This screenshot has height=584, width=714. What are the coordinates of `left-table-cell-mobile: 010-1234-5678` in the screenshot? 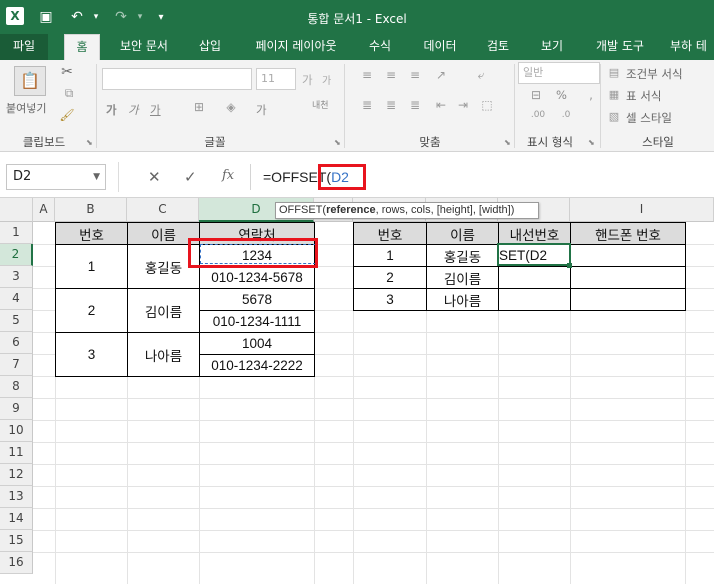 It's located at (257, 277).